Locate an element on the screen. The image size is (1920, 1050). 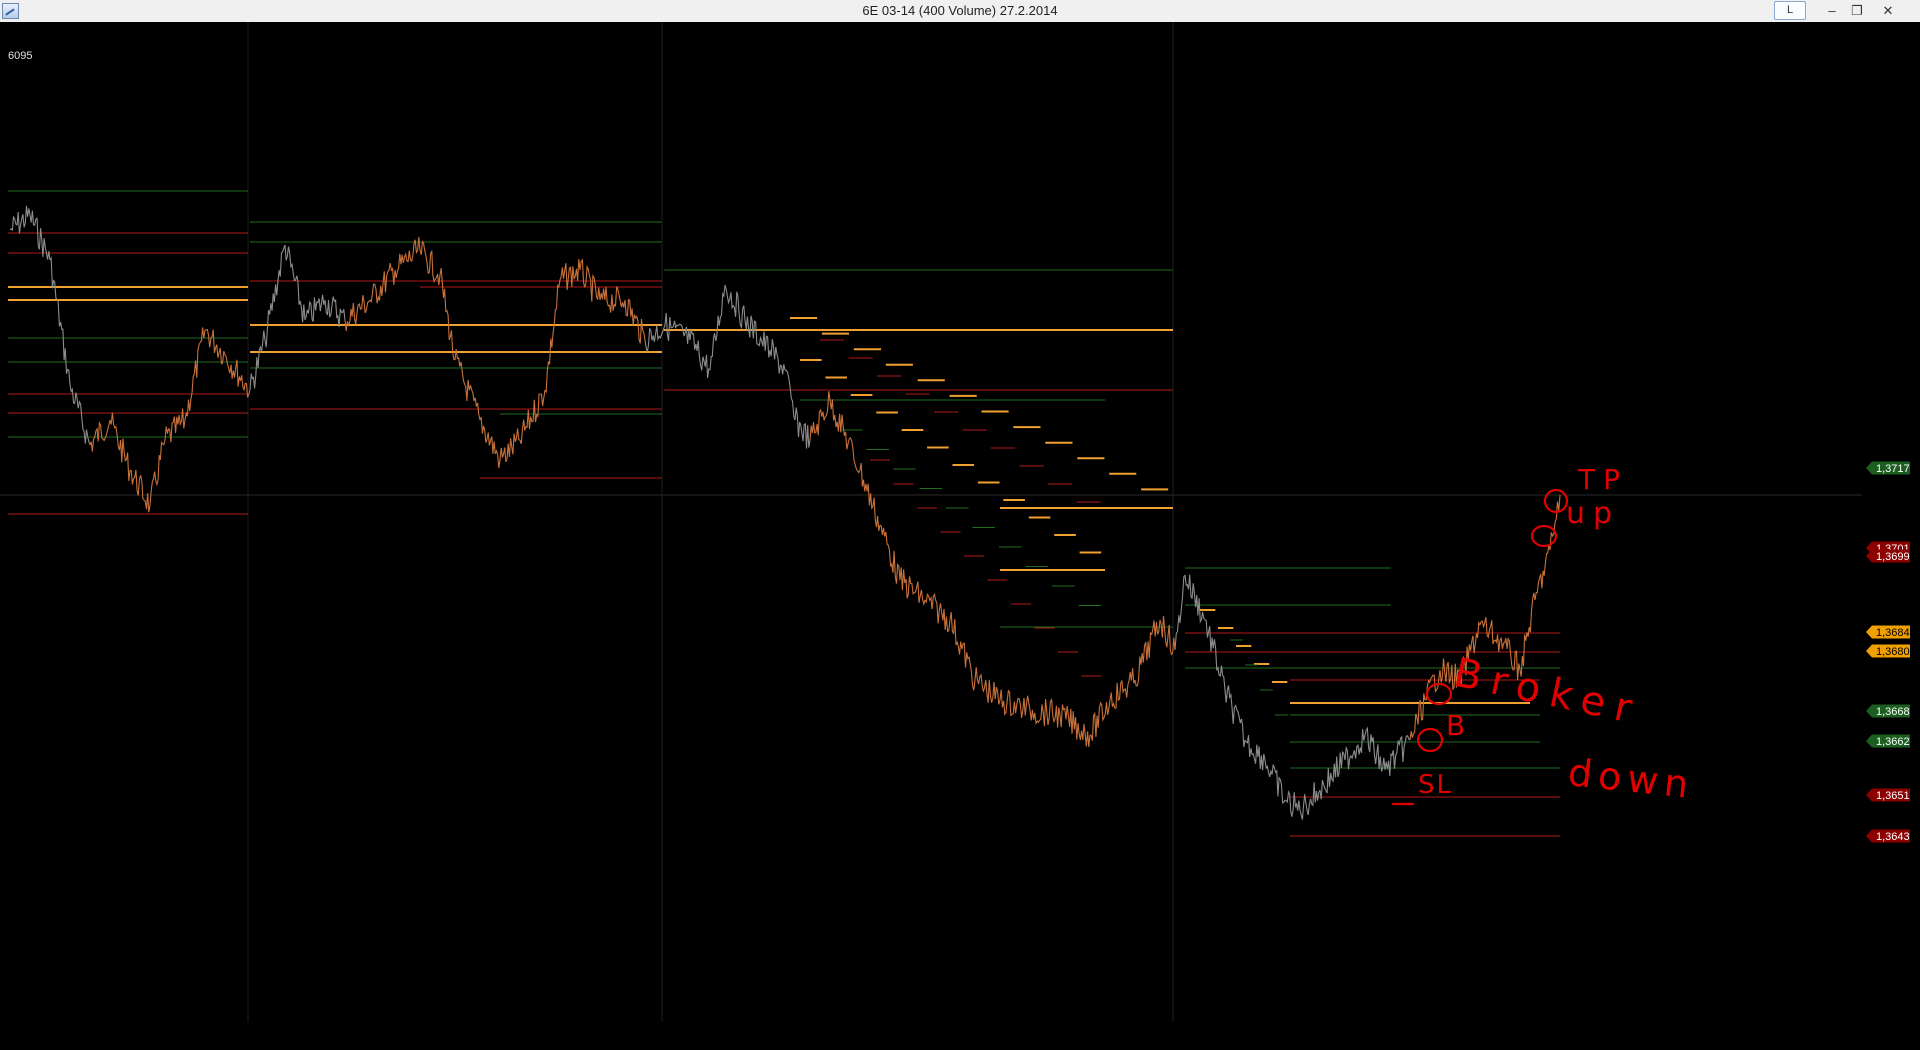
price-label-resistance: 1,3651 is located at coordinates (1888, 795).